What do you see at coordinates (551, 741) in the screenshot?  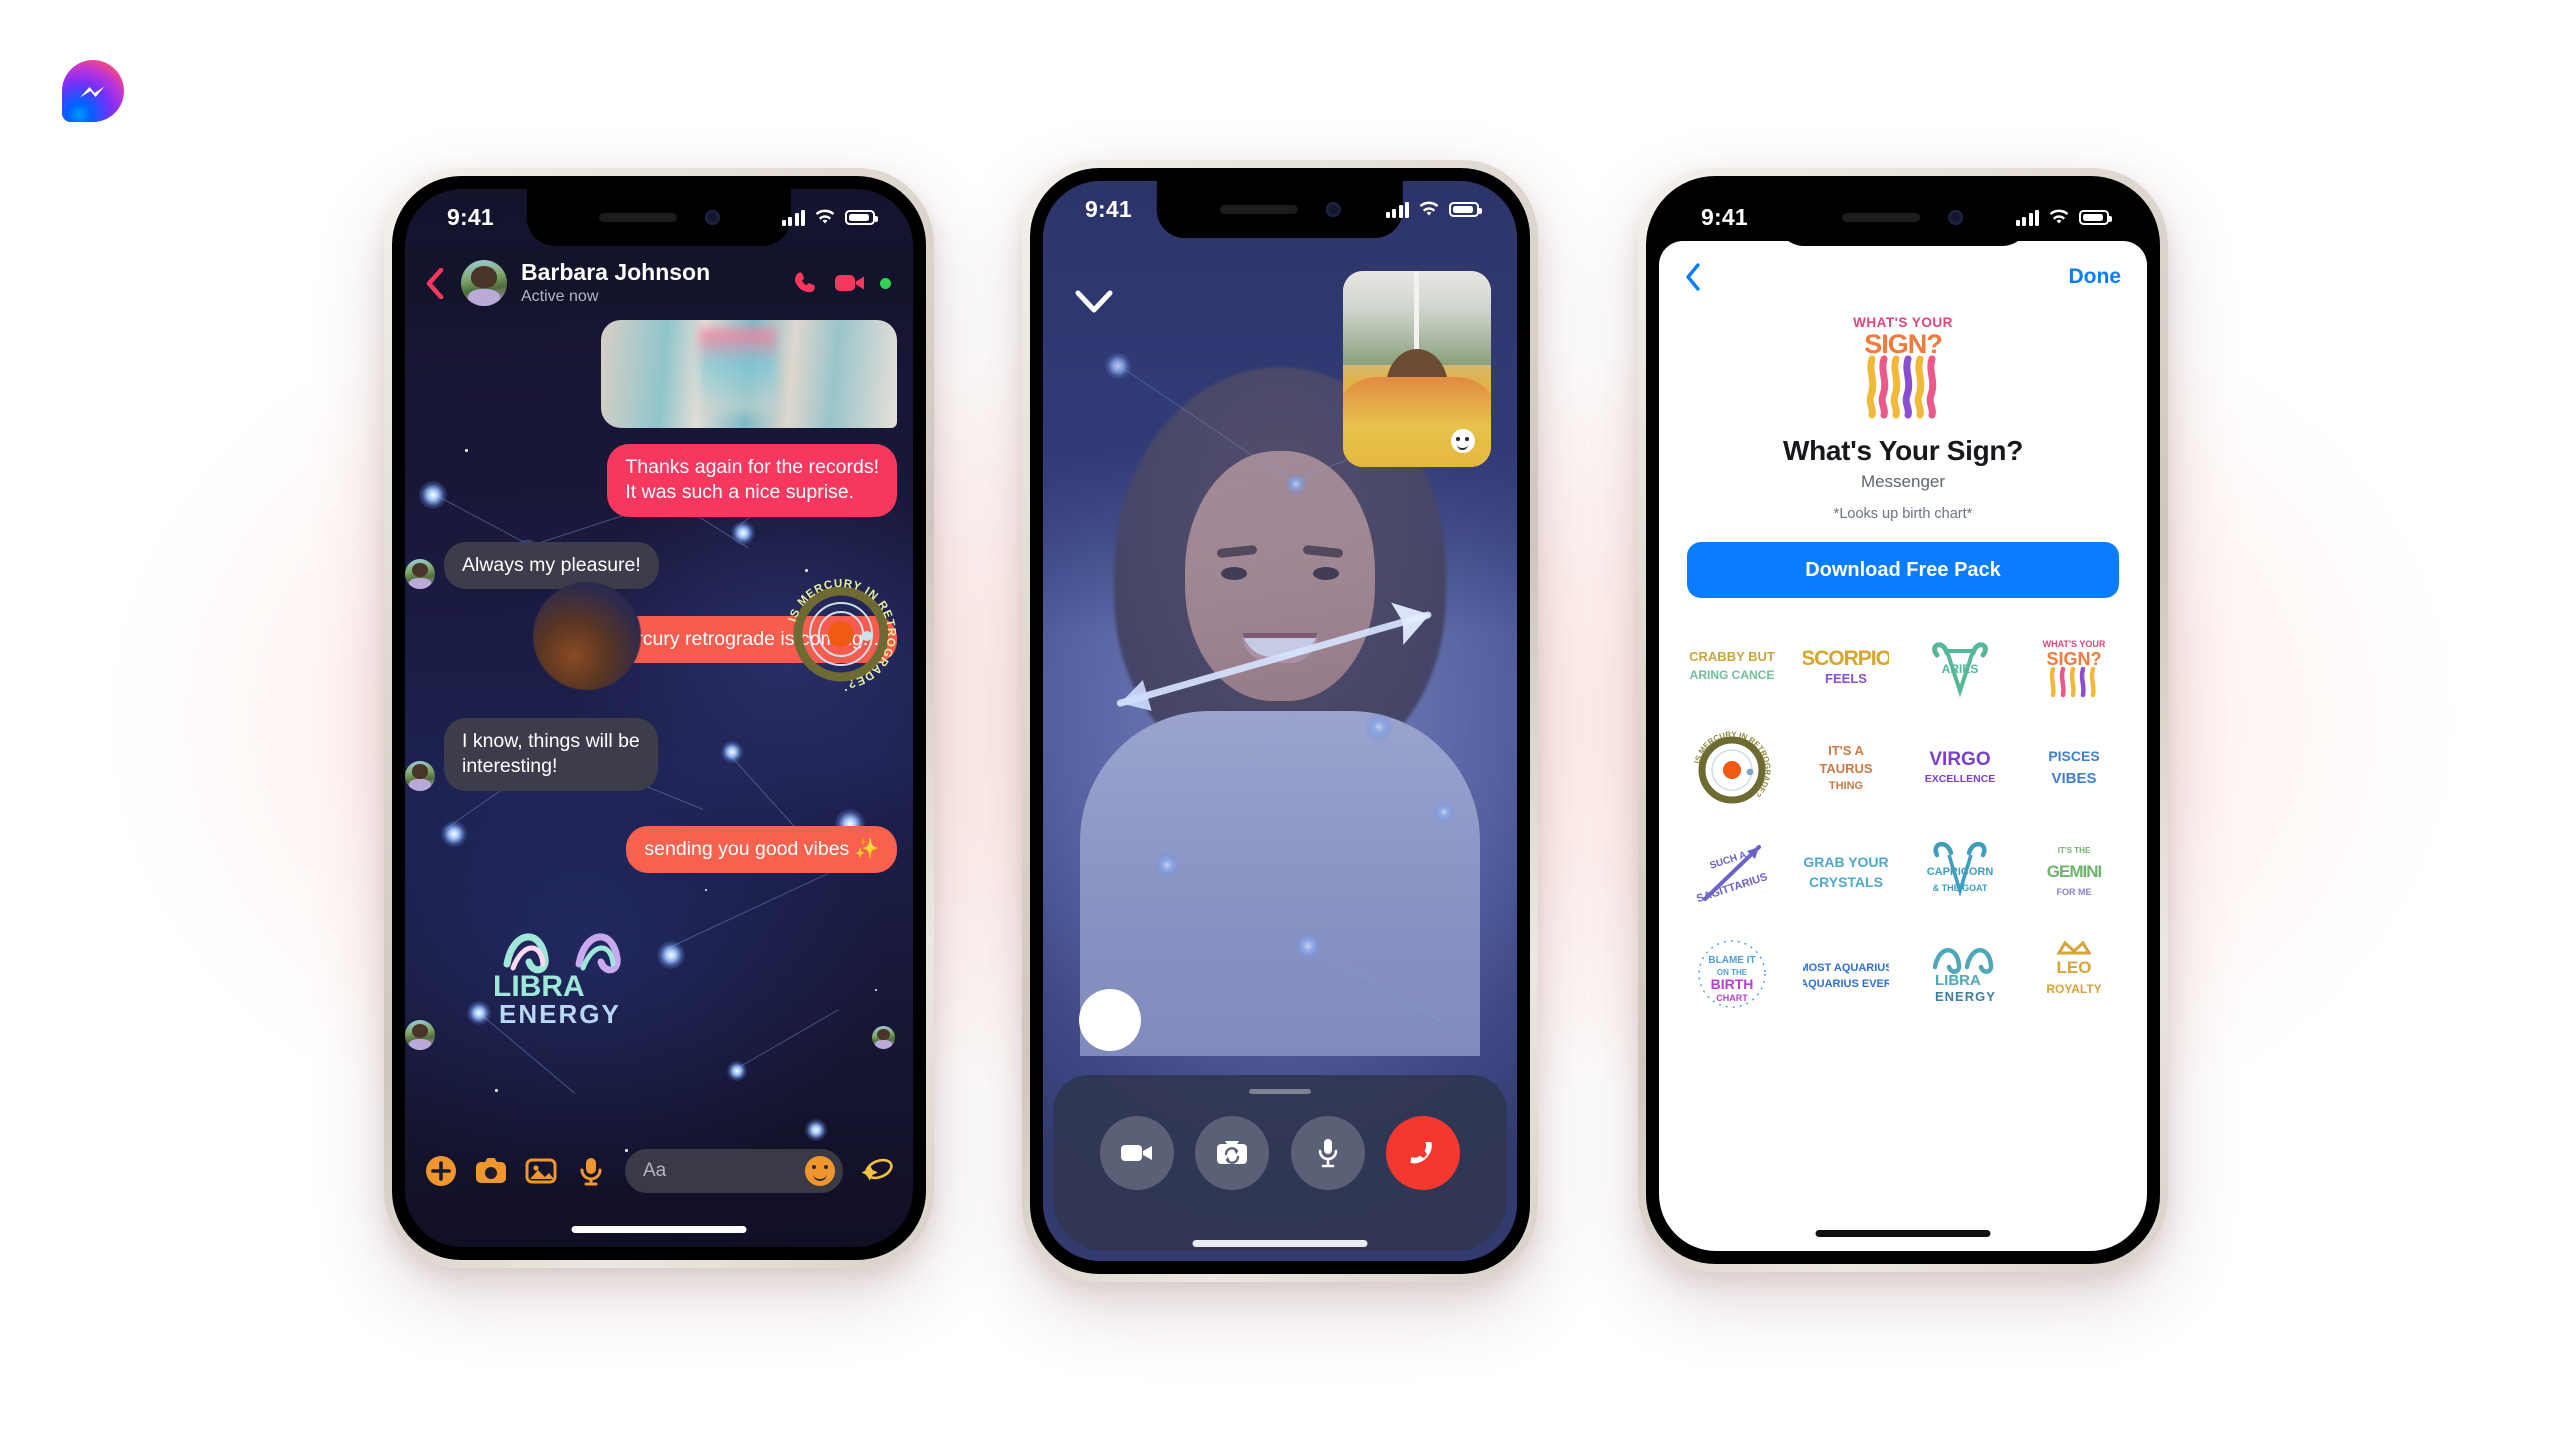 I see `message-text-line: I know, things will be` at bounding box center [551, 741].